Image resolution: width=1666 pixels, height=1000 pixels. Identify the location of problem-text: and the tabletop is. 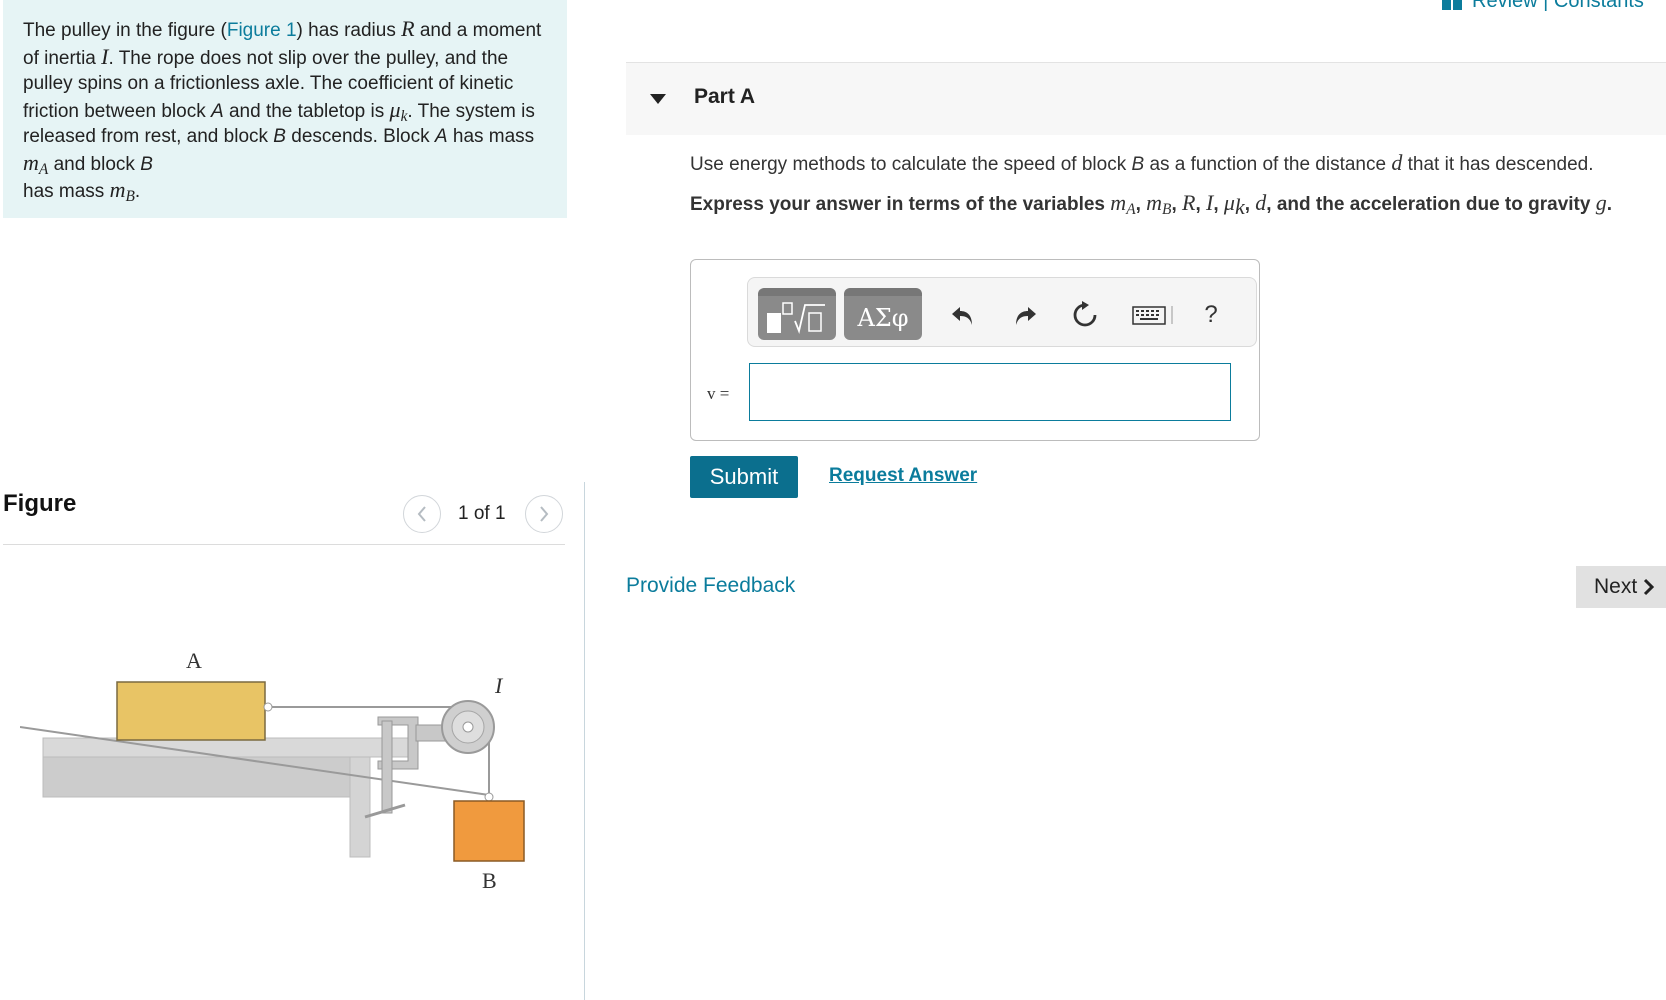
(306, 111).